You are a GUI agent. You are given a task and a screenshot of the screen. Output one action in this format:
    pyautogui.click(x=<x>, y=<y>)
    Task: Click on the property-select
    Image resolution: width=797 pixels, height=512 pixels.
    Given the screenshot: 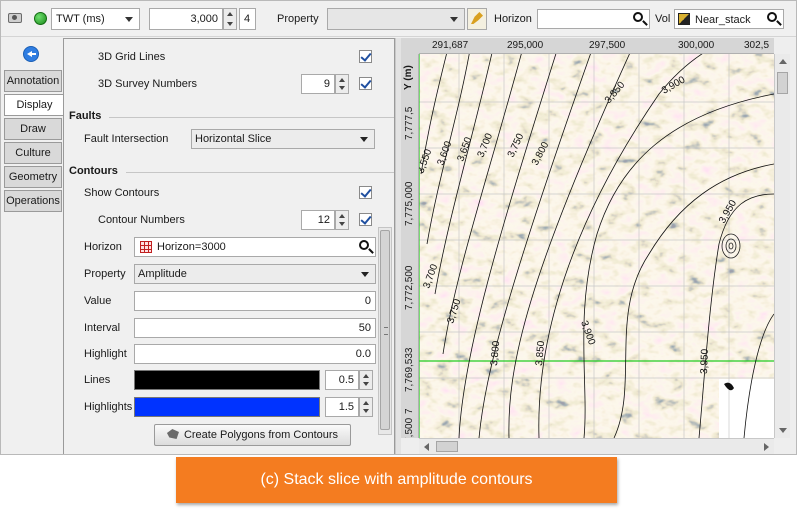 What is the action you would take?
    pyautogui.click(x=396, y=19)
    